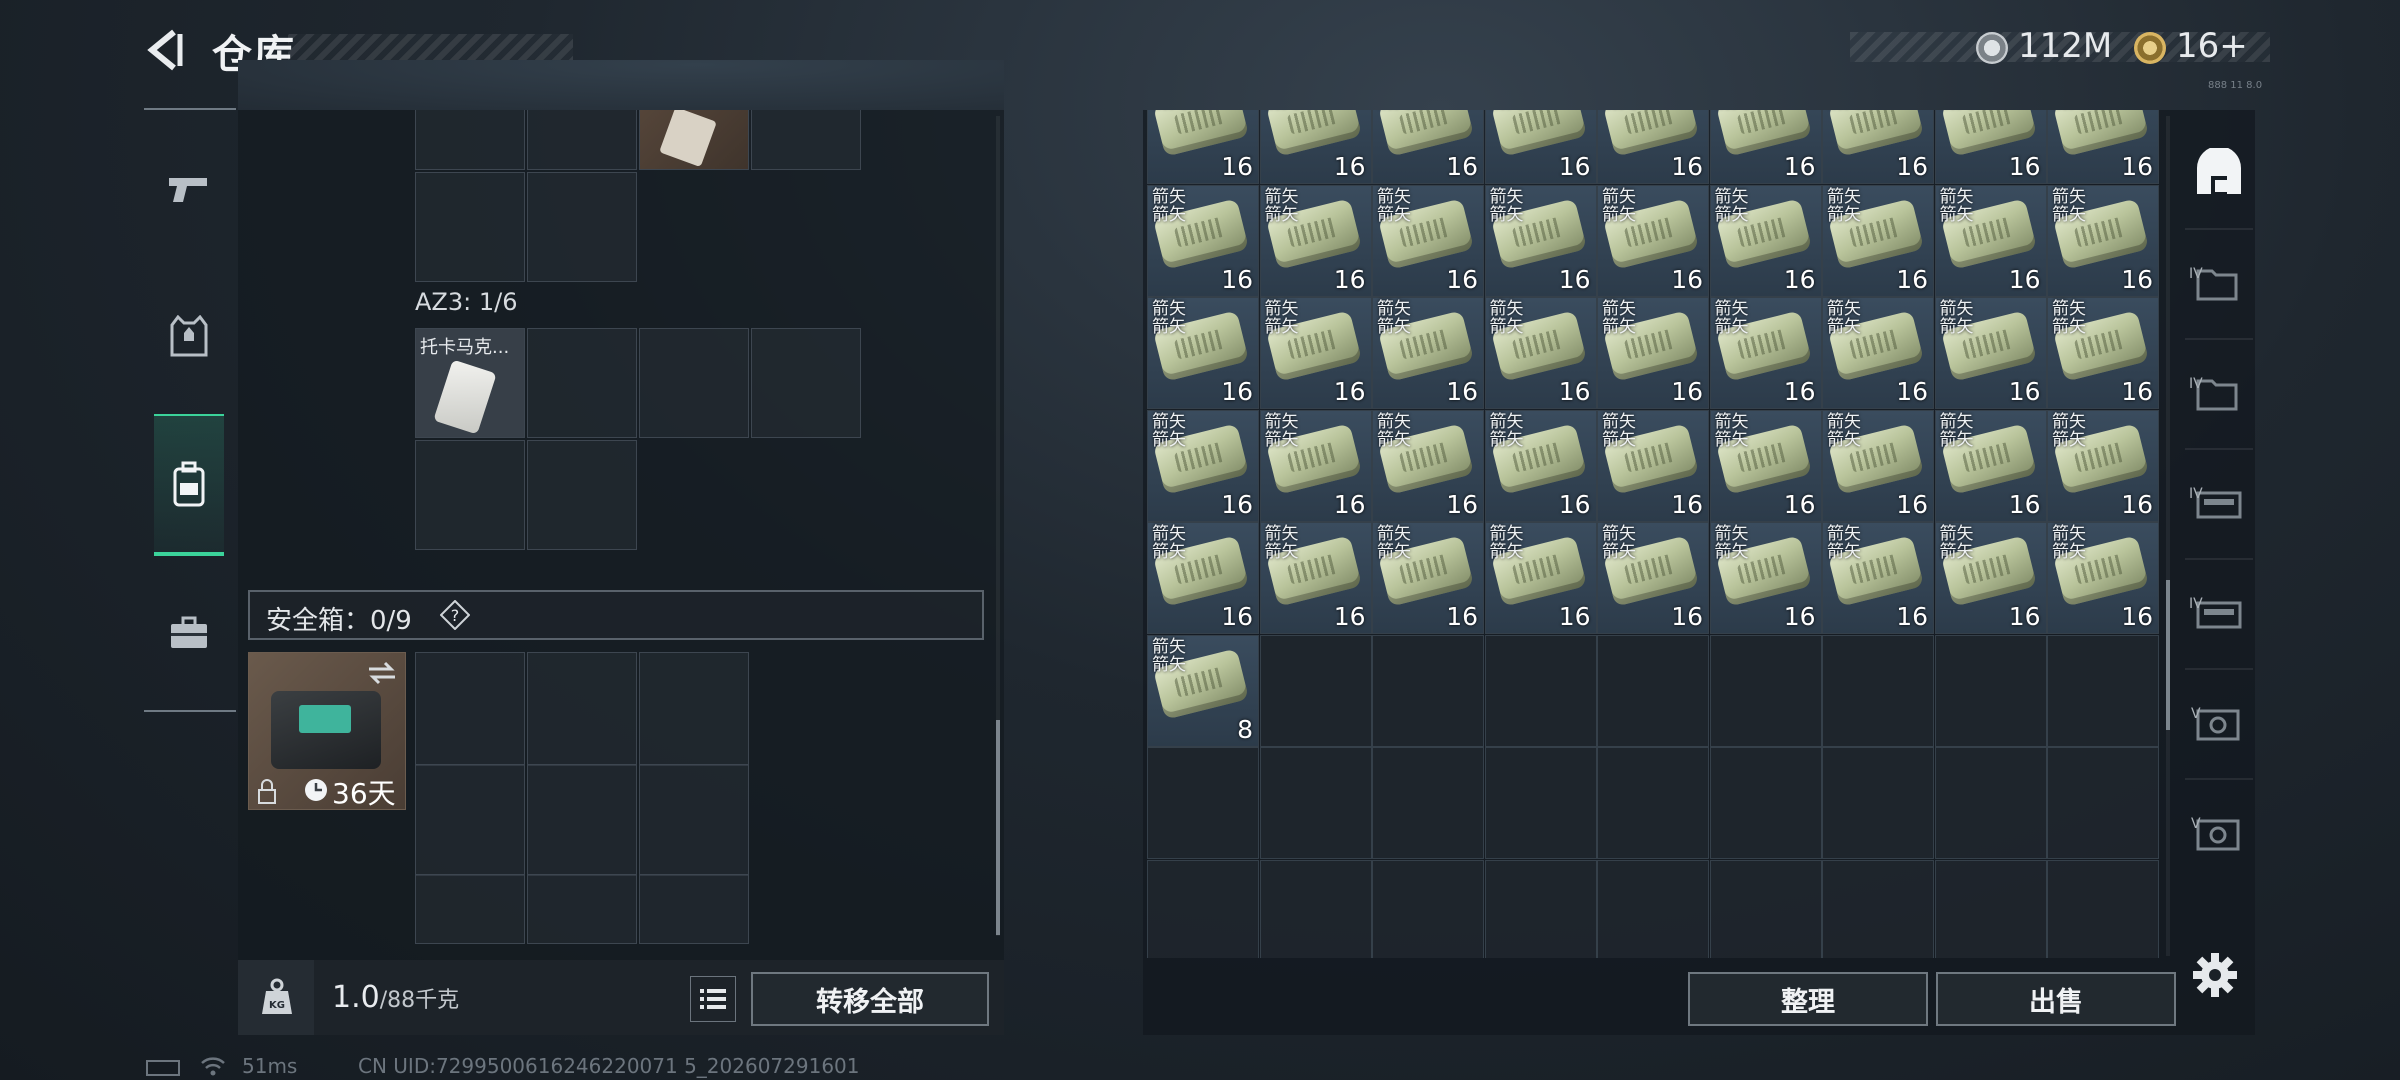 The height and width of the screenshot is (1080, 2400). Describe the element at coordinates (2168, 536) in the screenshot. I see `right-scrollbar-track` at that location.